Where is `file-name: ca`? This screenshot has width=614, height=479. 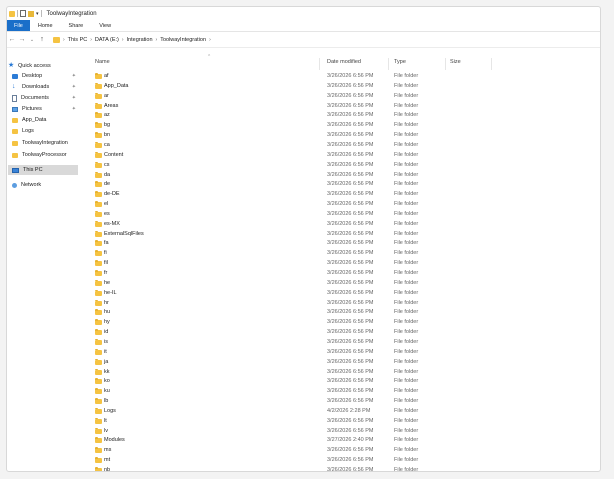
file-name: ca is located at coordinates (107, 145).